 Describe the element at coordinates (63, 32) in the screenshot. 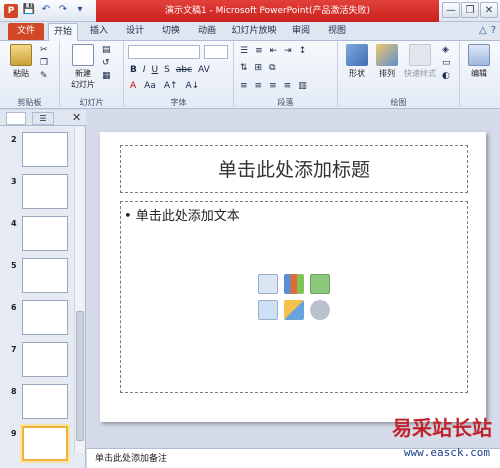

I see `tab-home: 开始` at that location.